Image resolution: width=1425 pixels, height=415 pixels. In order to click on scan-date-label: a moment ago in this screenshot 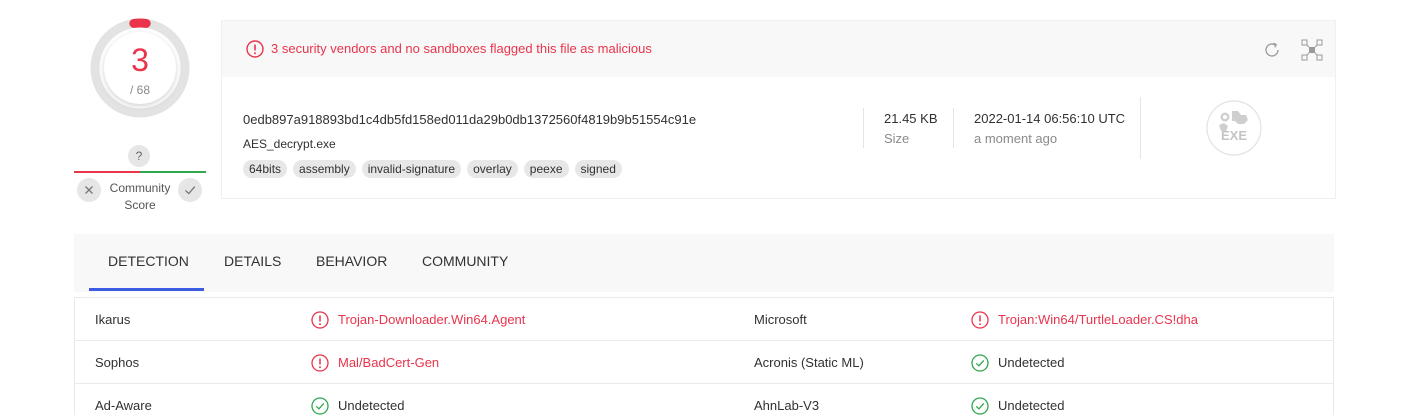, I will do `click(1016, 138)`.